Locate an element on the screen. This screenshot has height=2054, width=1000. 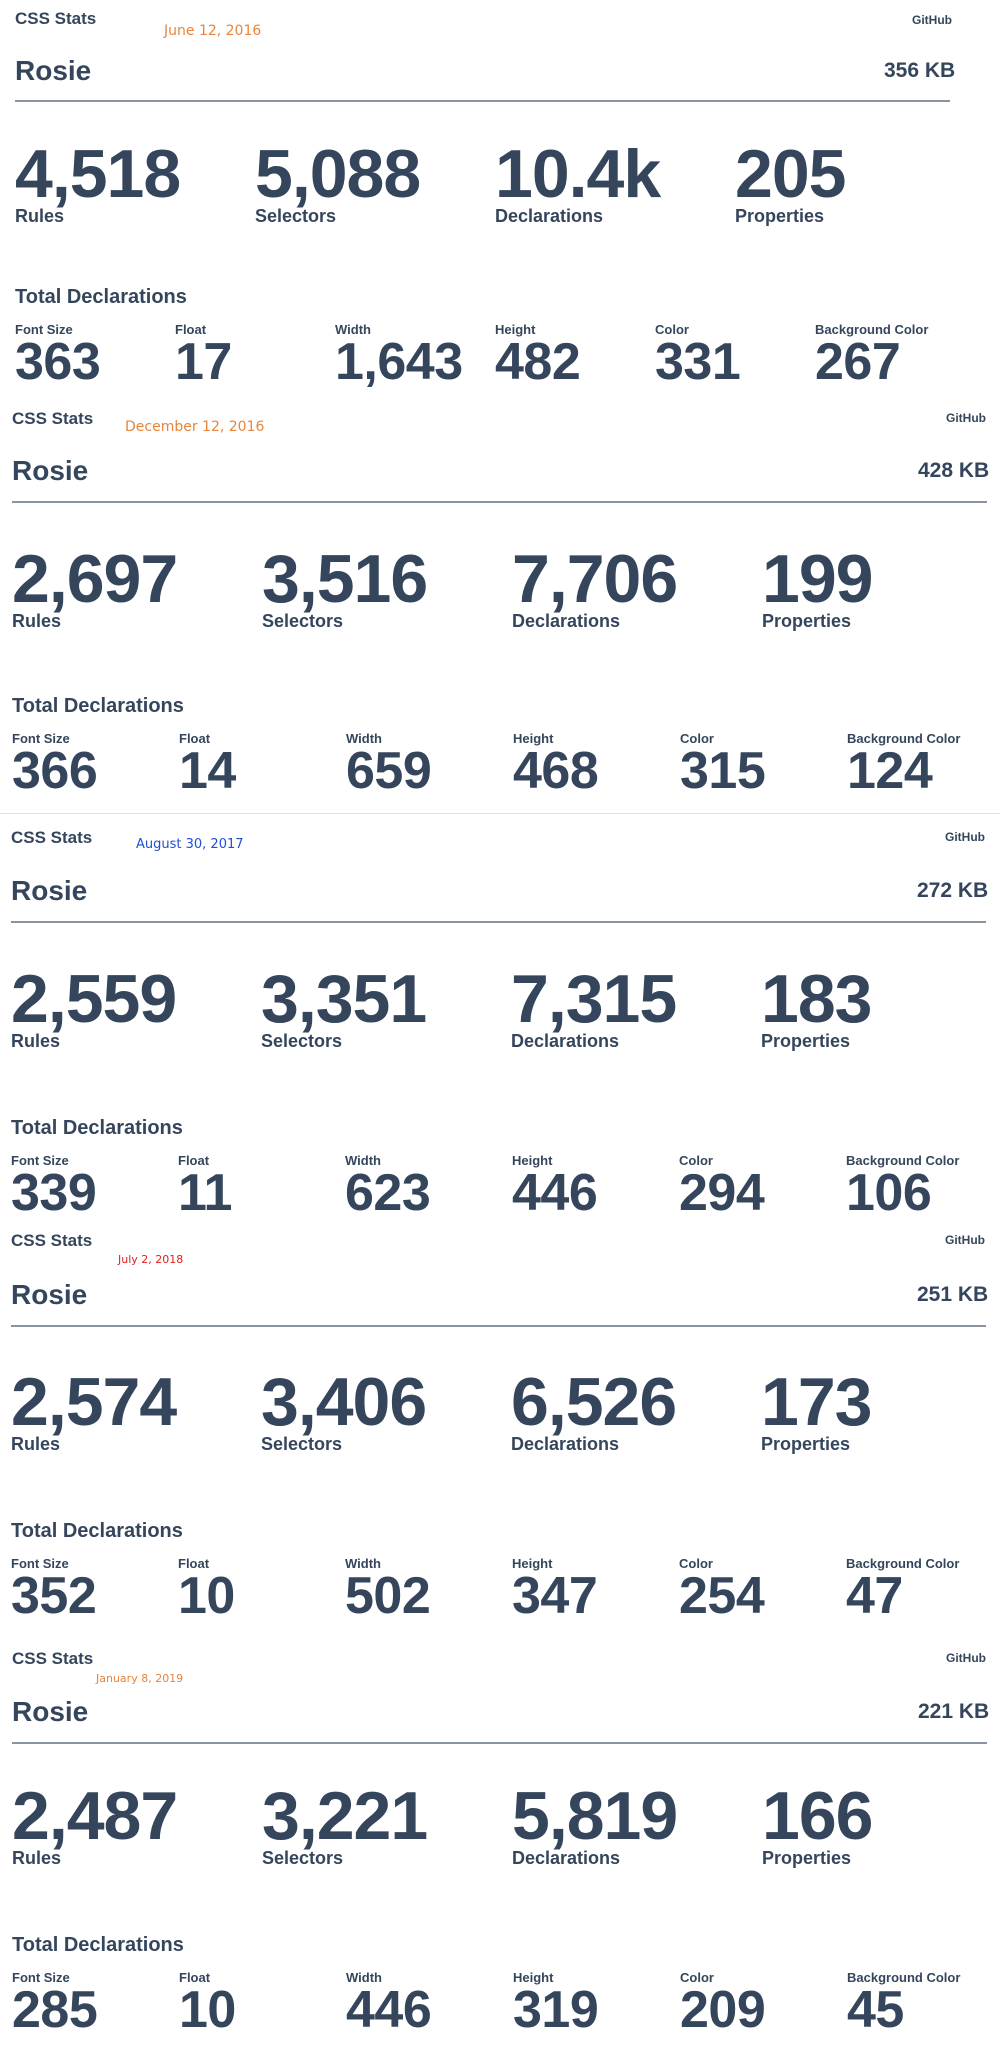
background-color-stat: Background Color 267 is located at coordinates (898, 356).